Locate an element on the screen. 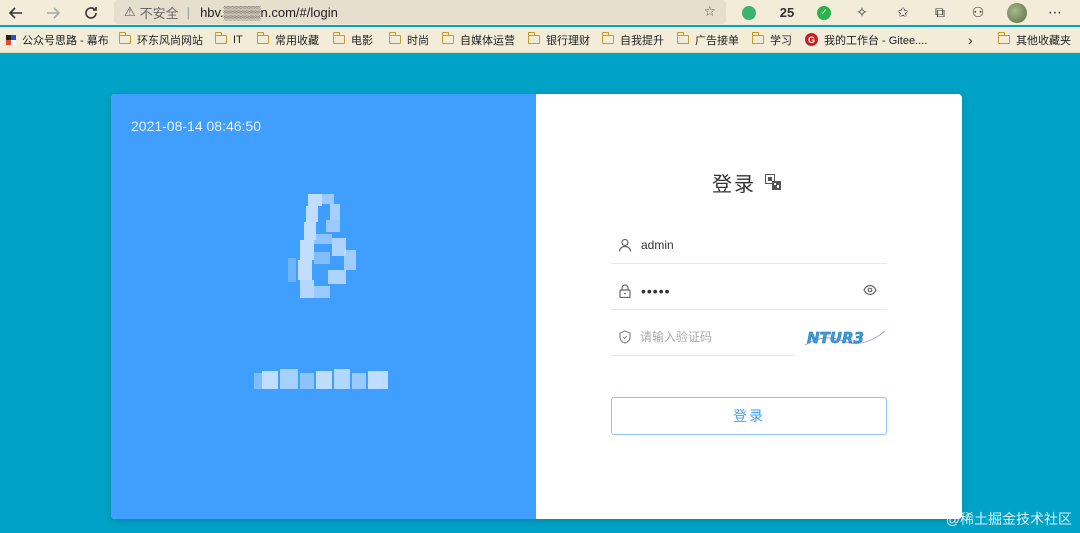 This screenshot has height=533, width=1080. bookmark-label: IT is located at coordinates (238, 39).